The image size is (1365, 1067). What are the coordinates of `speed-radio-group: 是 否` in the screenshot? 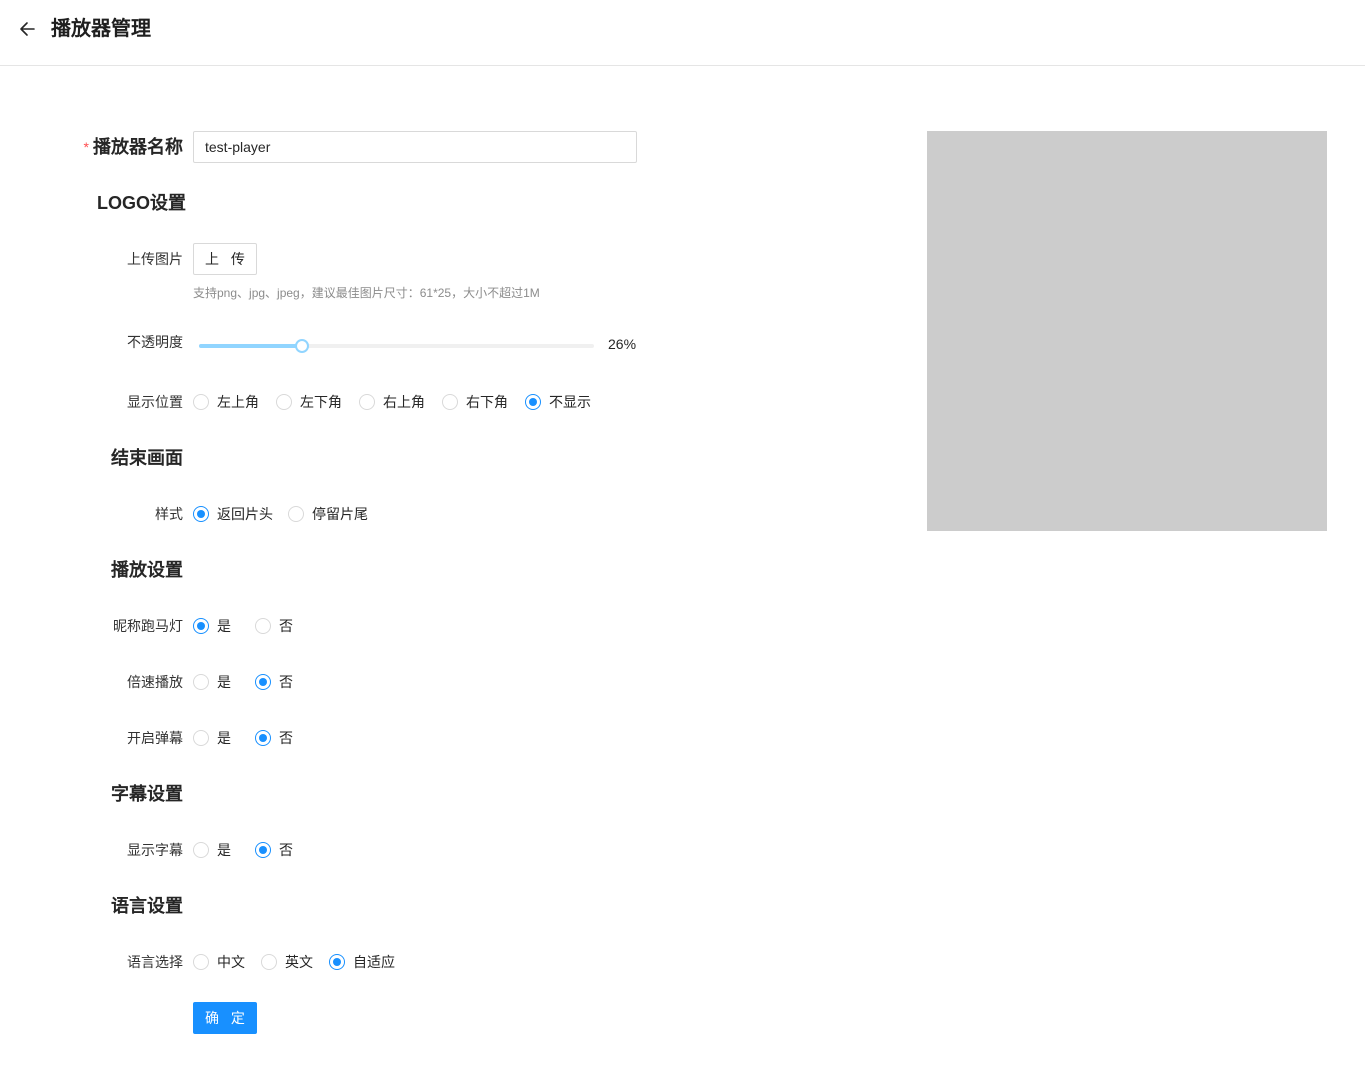 It's located at (255, 682).